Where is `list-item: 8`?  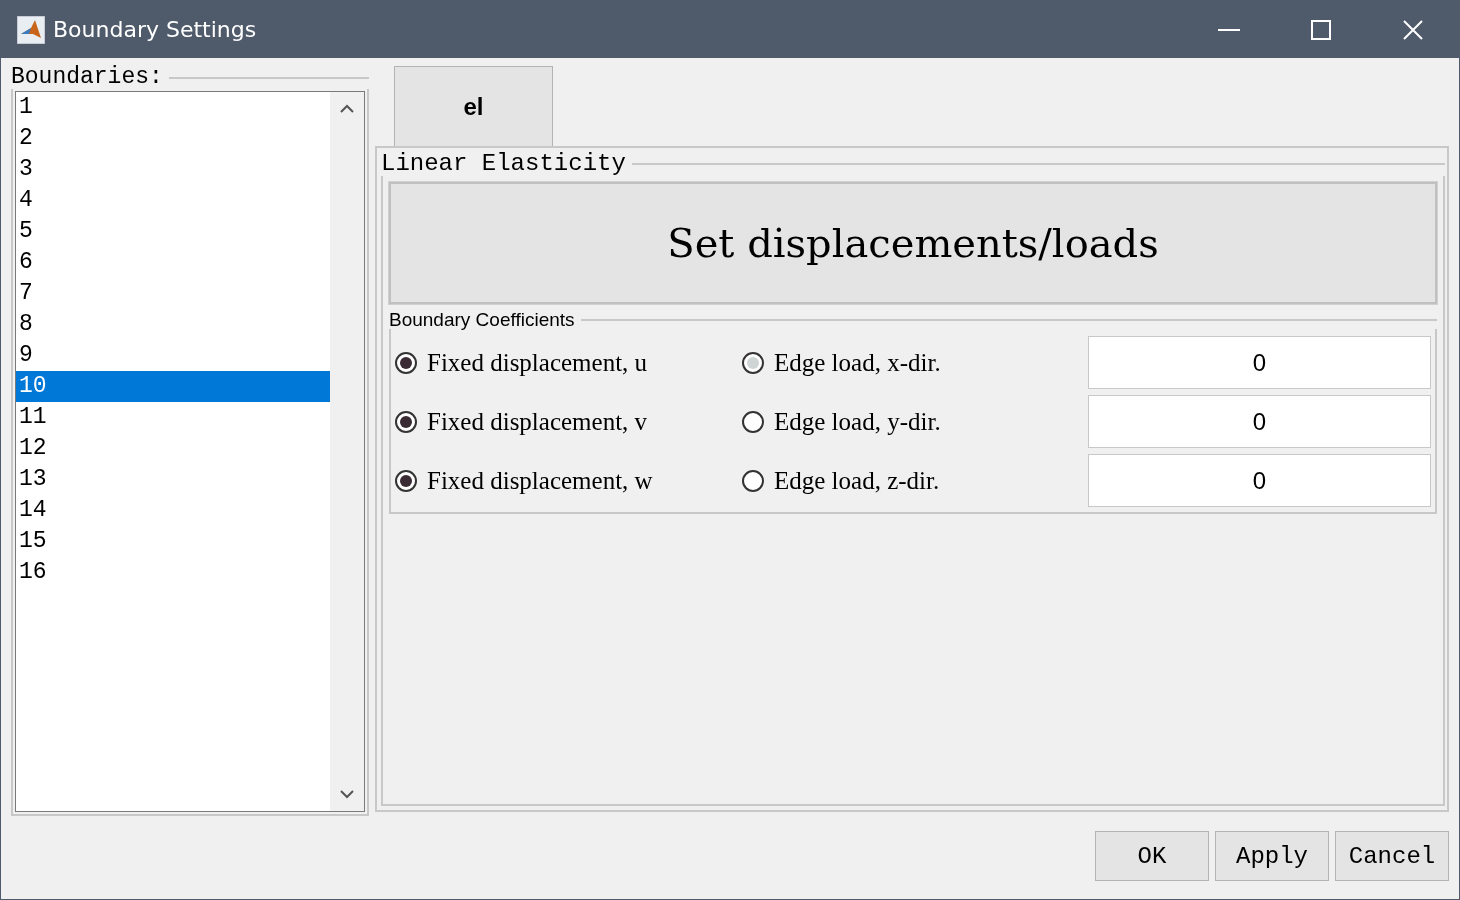 list-item: 8 is located at coordinates (173, 324).